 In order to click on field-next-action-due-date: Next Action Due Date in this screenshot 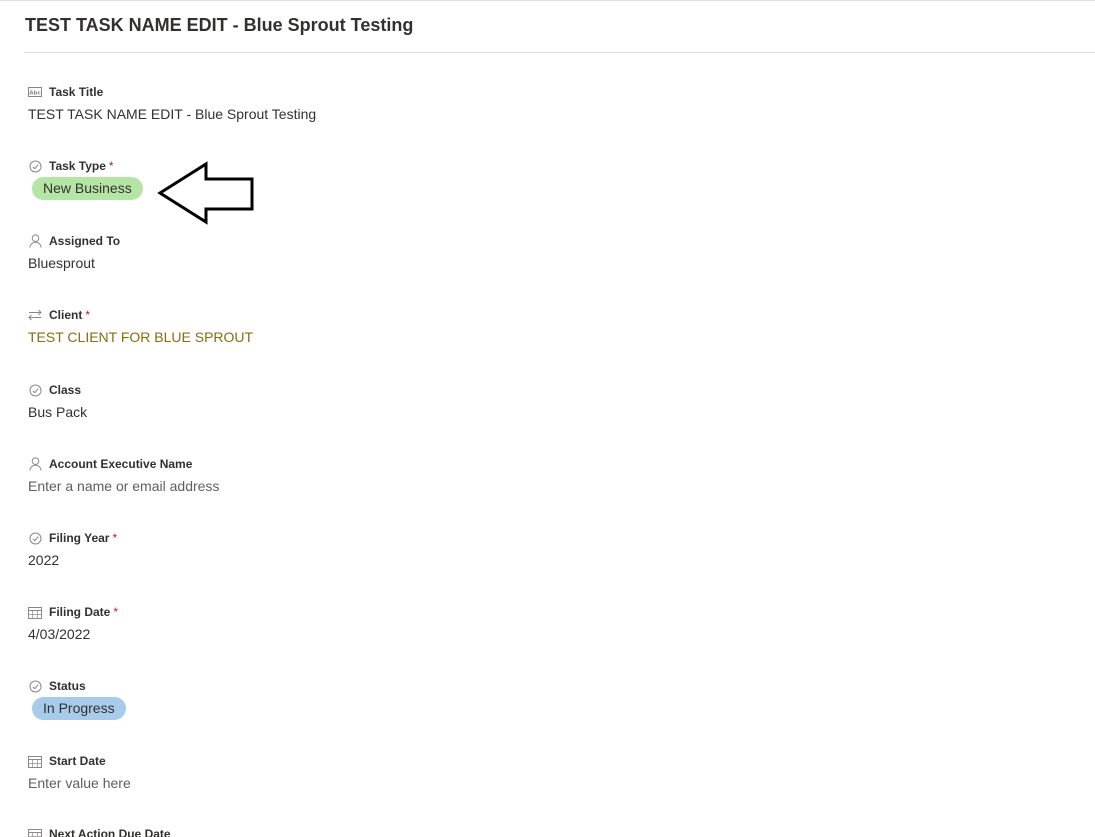, I will do `click(278, 831)`.